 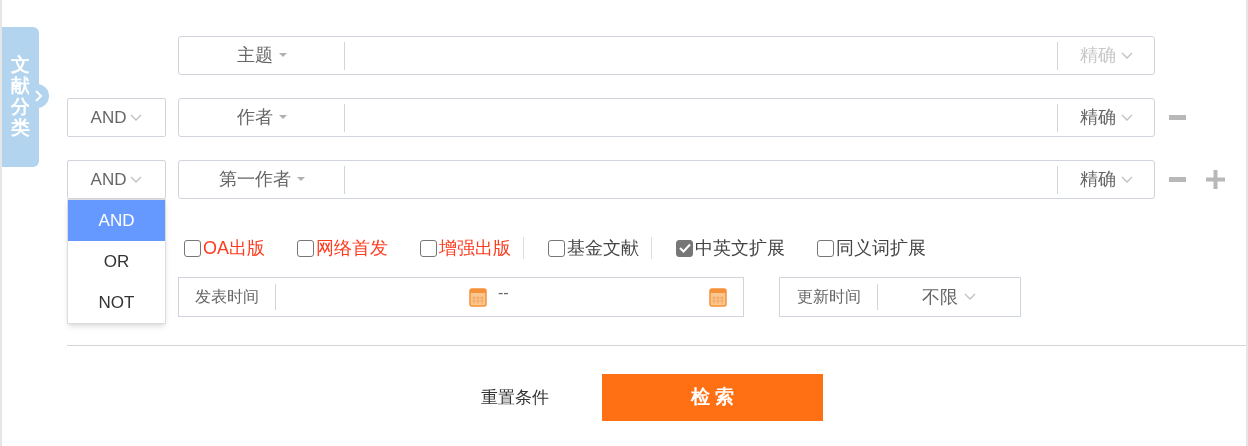 I want to click on checkbox-label: 同义词扩展, so click(x=881, y=248).